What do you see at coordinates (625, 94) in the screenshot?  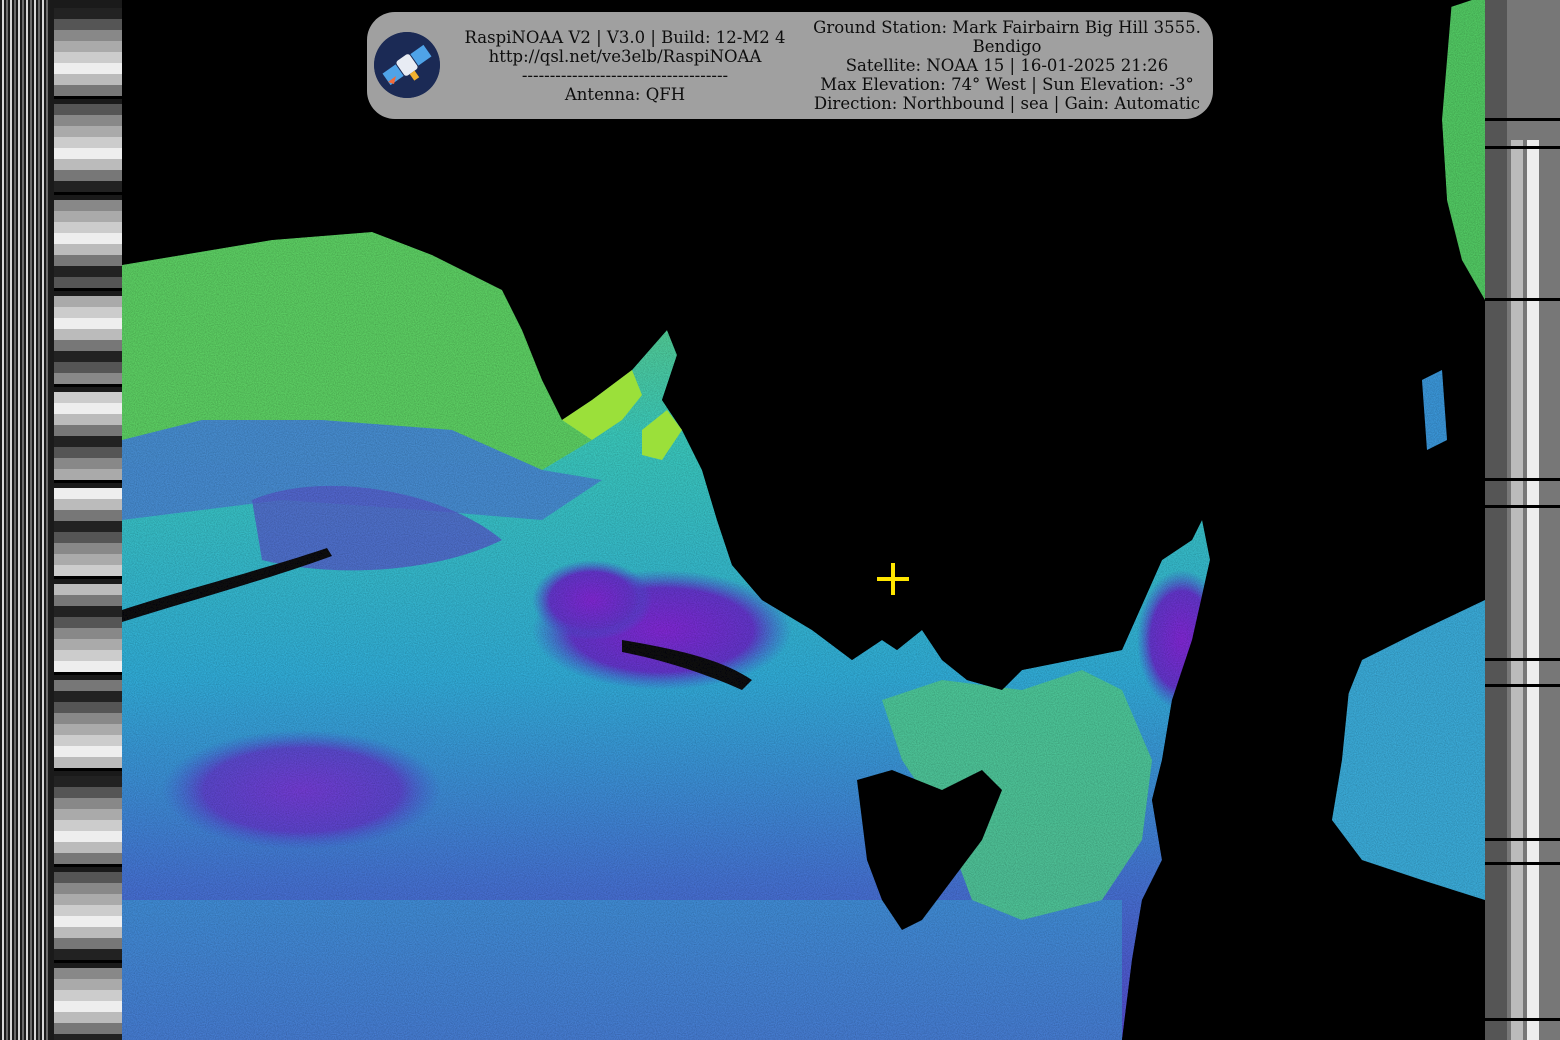 I see `antenna-info: Antenna: QFH` at bounding box center [625, 94].